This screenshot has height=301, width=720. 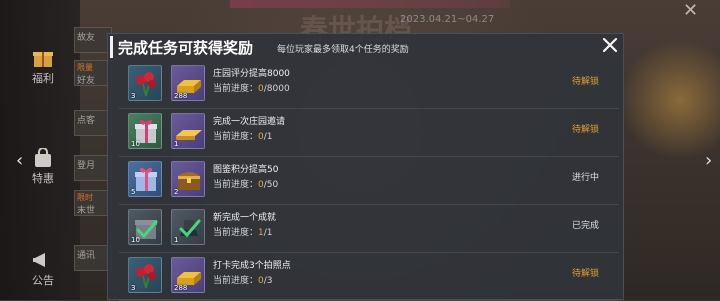 What do you see at coordinates (447, 19) in the screenshot?
I see `event-date: 2023.04.21~04.27` at bounding box center [447, 19].